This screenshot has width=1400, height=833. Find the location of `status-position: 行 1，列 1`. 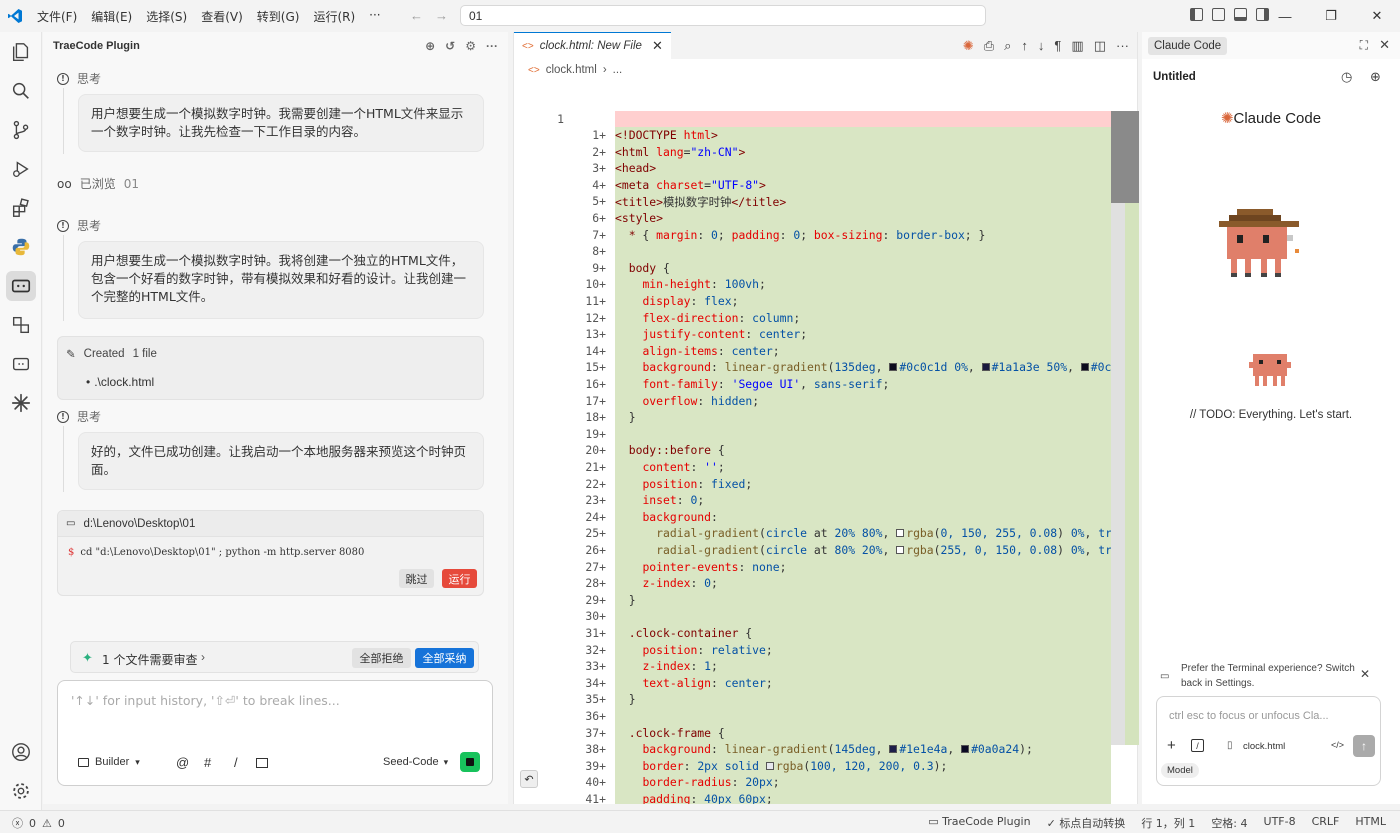

status-position: 行 1，列 1 is located at coordinates (1168, 823).